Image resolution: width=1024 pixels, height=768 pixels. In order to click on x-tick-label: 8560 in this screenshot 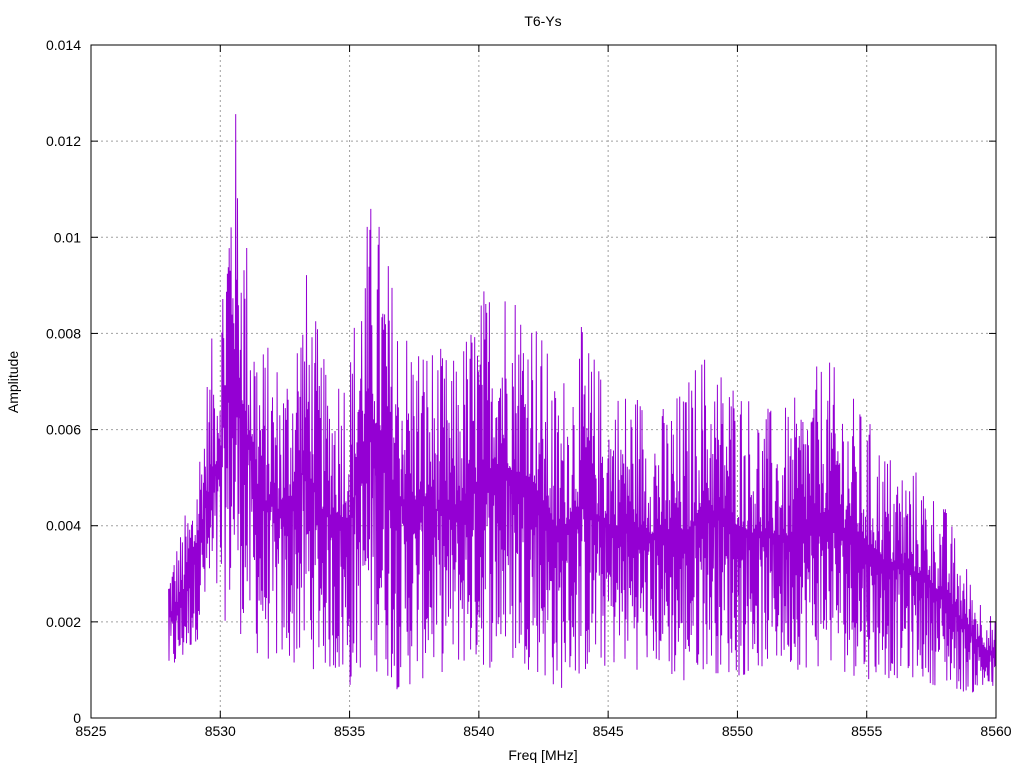, I will do `click(995, 731)`.